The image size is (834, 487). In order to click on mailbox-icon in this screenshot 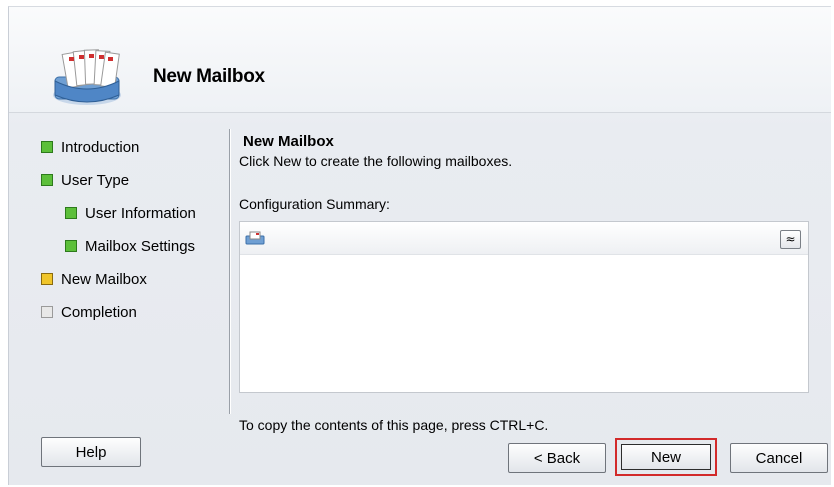, I will do `click(255, 238)`.